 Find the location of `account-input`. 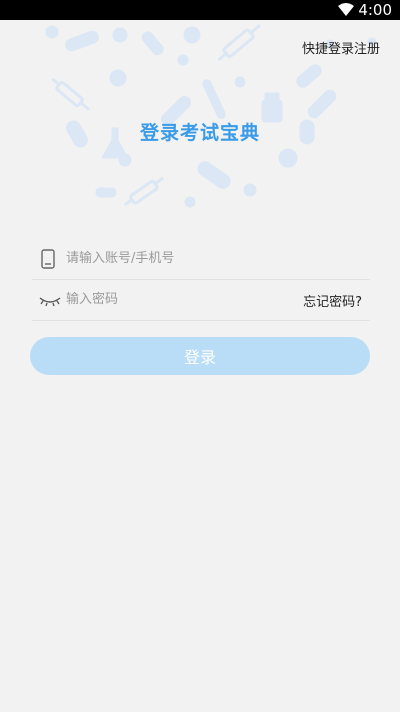

account-input is located at coordinates (181, 258).